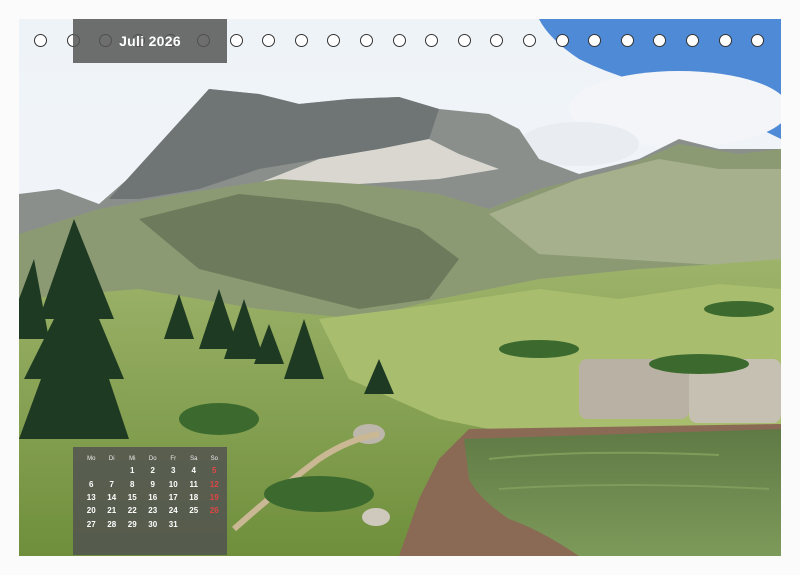 The width and height of the screenshot is (800, 575). Describe the element at coordinates (111, 458) in the screenshot. I see `weekday-header: Di` at that location.